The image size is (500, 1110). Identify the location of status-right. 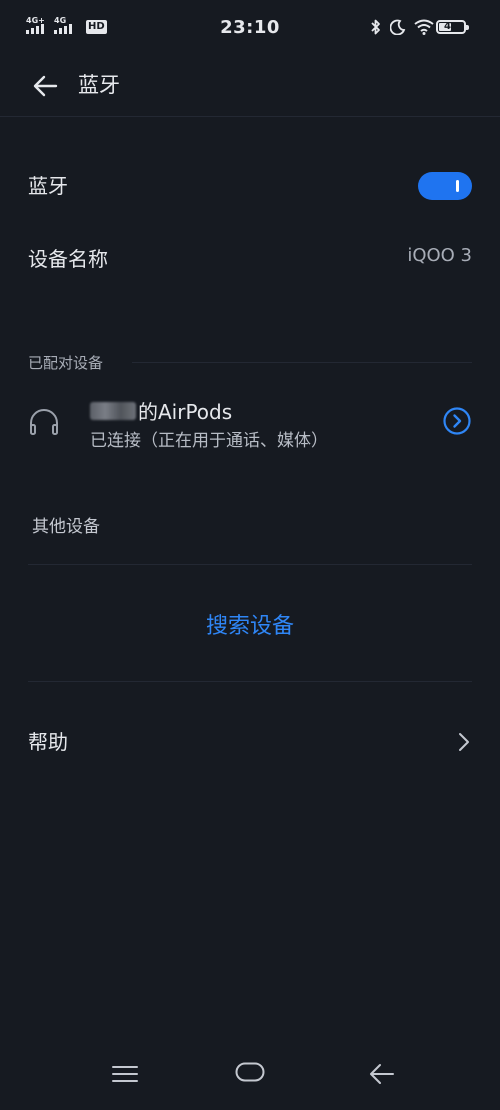
(402, 27).